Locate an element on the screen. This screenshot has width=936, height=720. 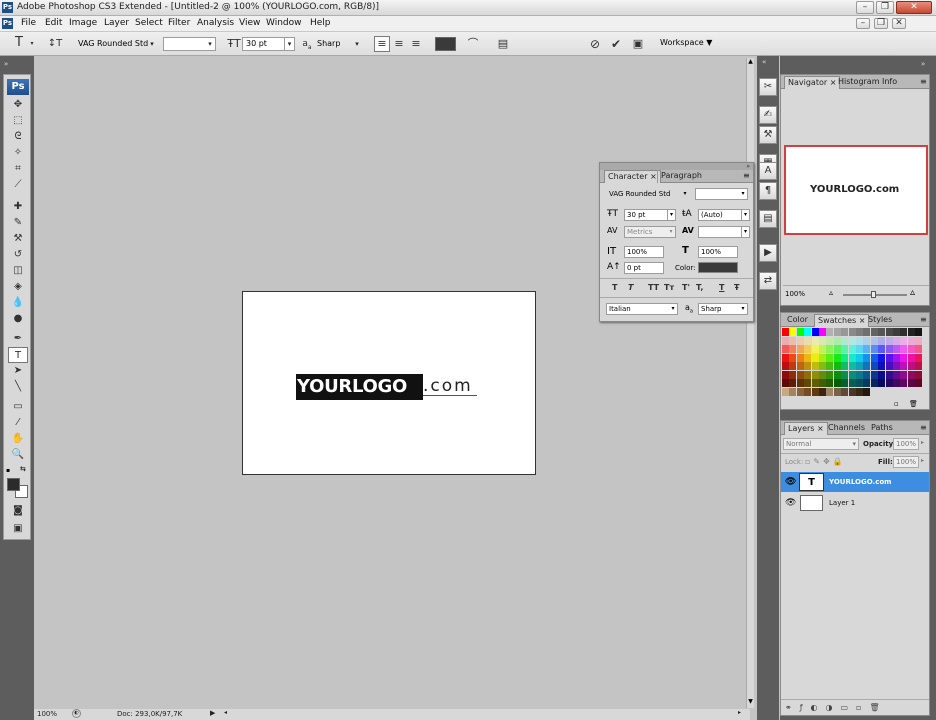
align-center-icon: ≡ is located at coordinates (399, 44).